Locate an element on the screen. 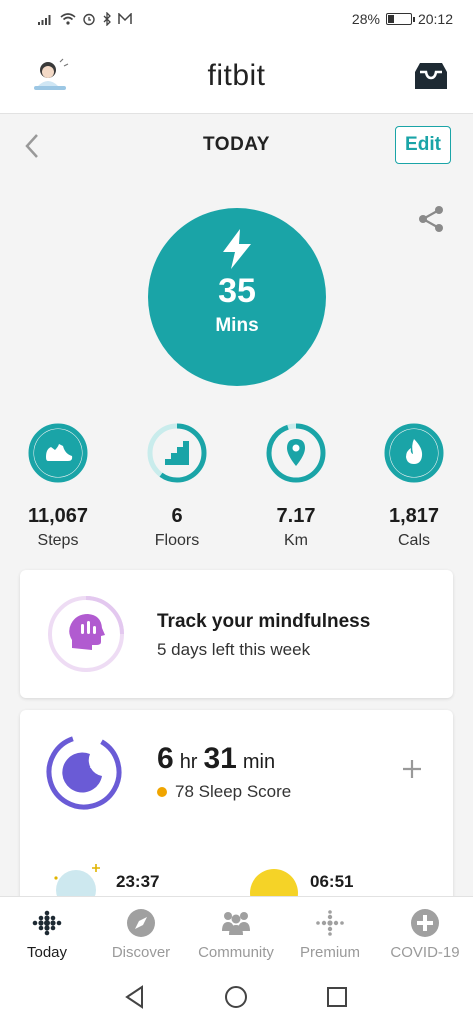  calories-label: Cals is located at coordinates (413, 540).